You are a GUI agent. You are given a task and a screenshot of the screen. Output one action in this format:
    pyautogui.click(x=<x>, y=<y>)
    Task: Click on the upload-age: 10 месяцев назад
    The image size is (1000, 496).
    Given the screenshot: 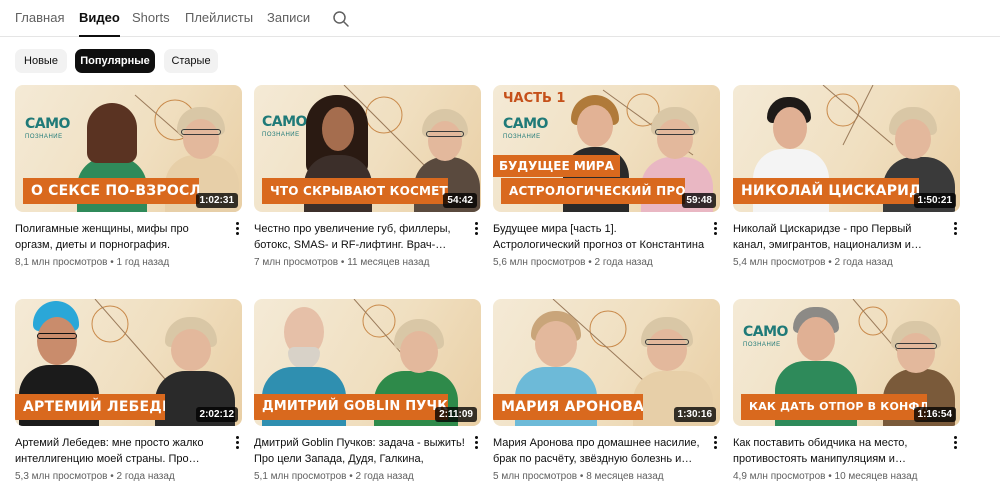 What is the action you would take?
    pyautogui.click(x=876, y=476)
    